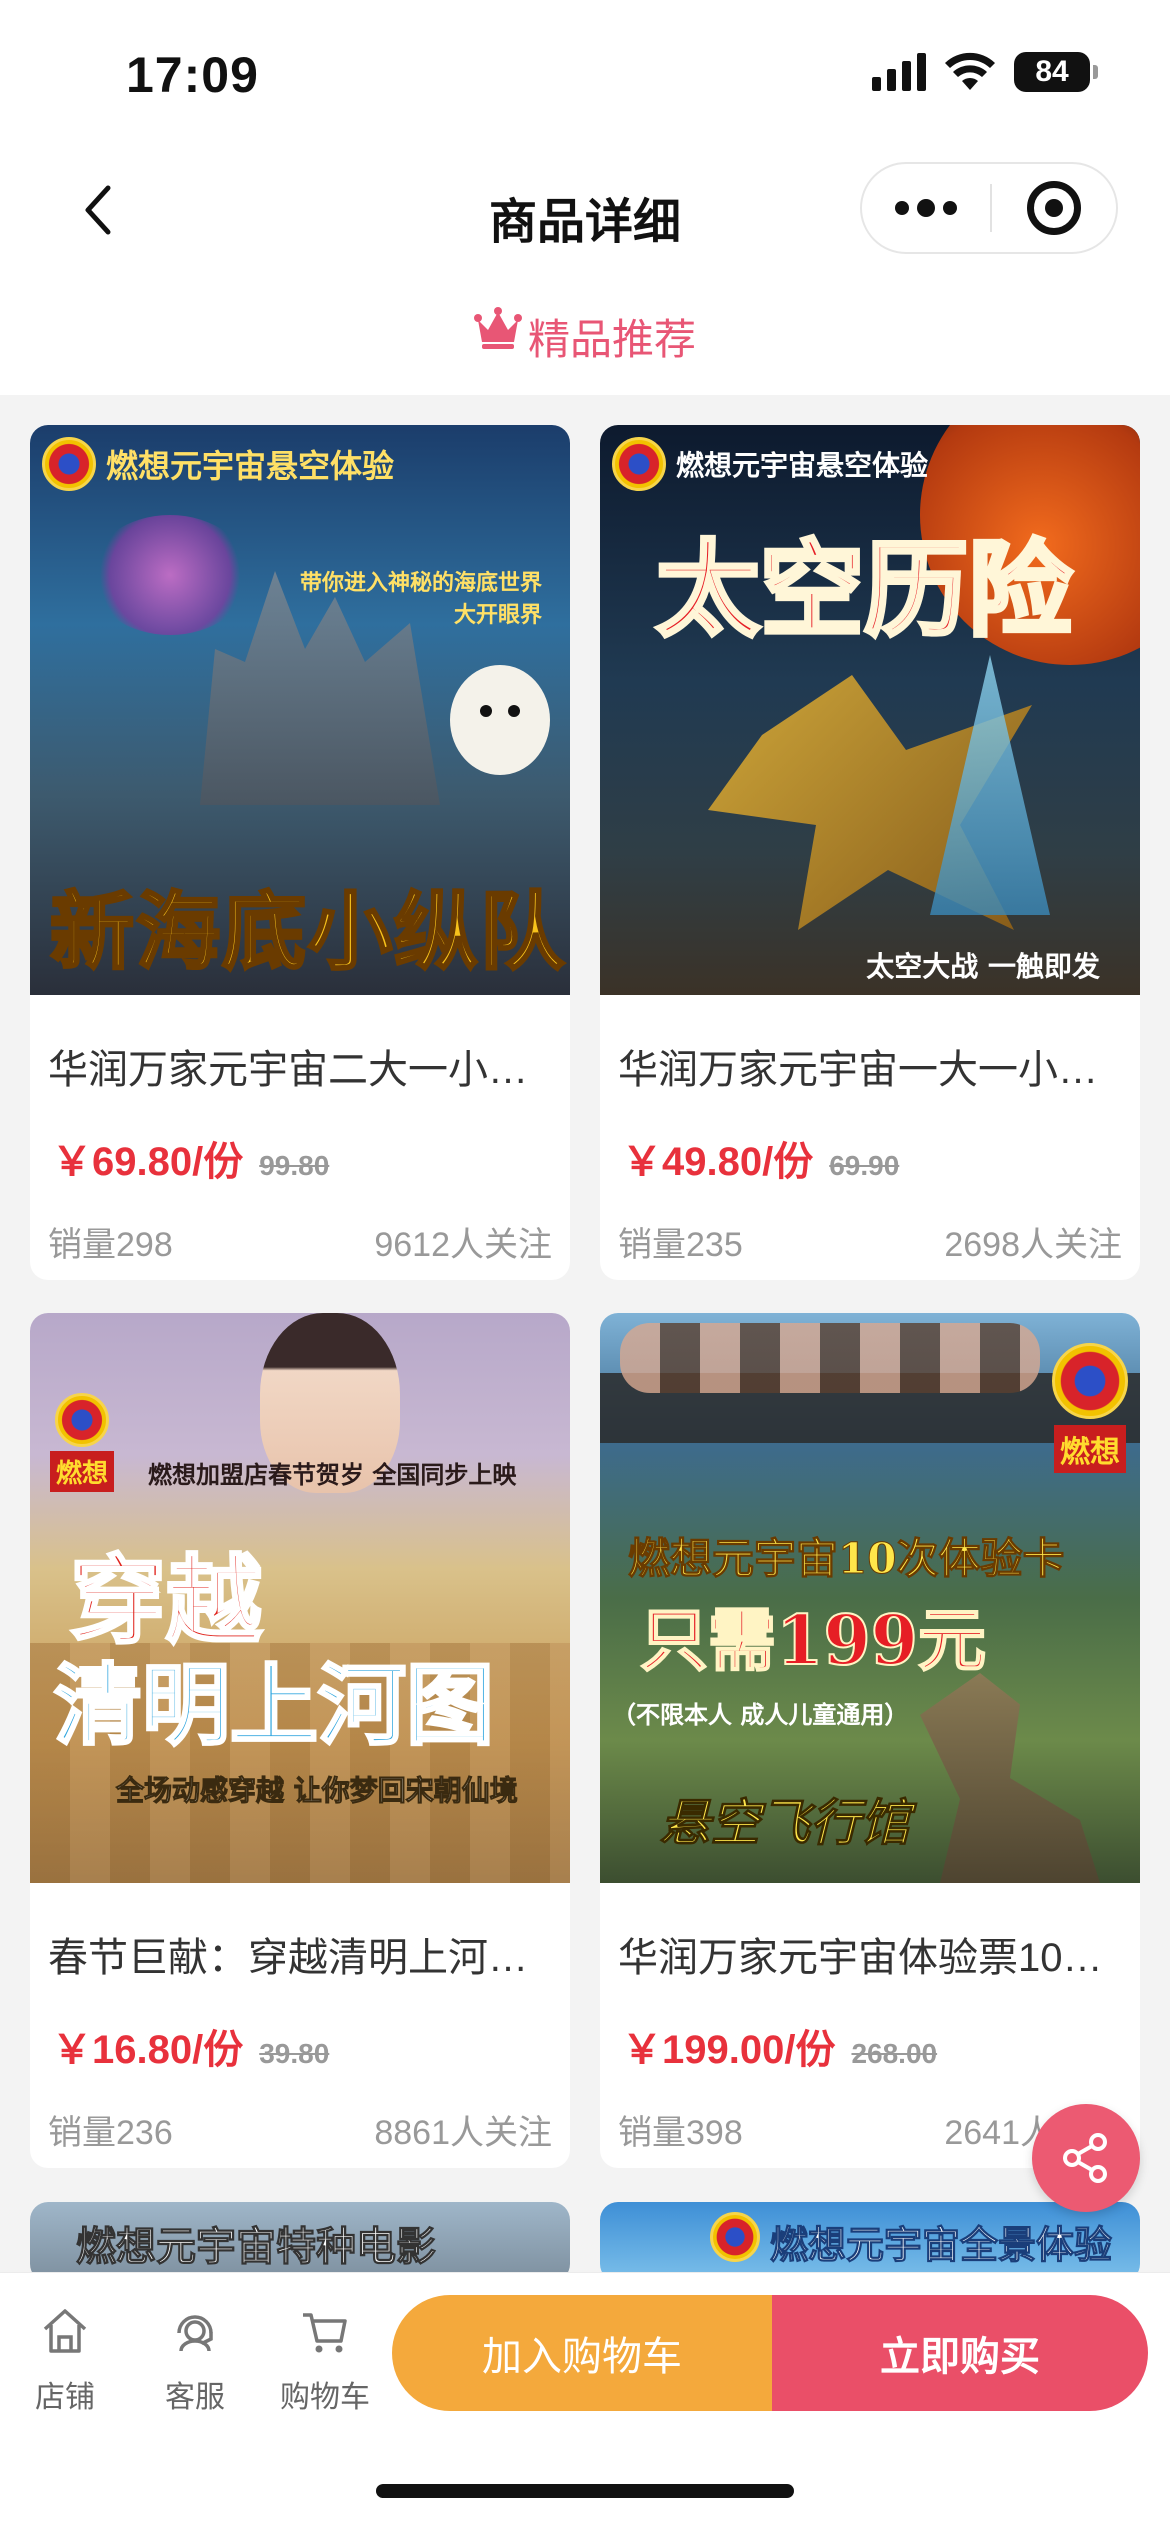 The height and width of the screenshot is (2532, 1170). I want to click on price-row: ￥69.80/份 99.80, so click(190, 1158).